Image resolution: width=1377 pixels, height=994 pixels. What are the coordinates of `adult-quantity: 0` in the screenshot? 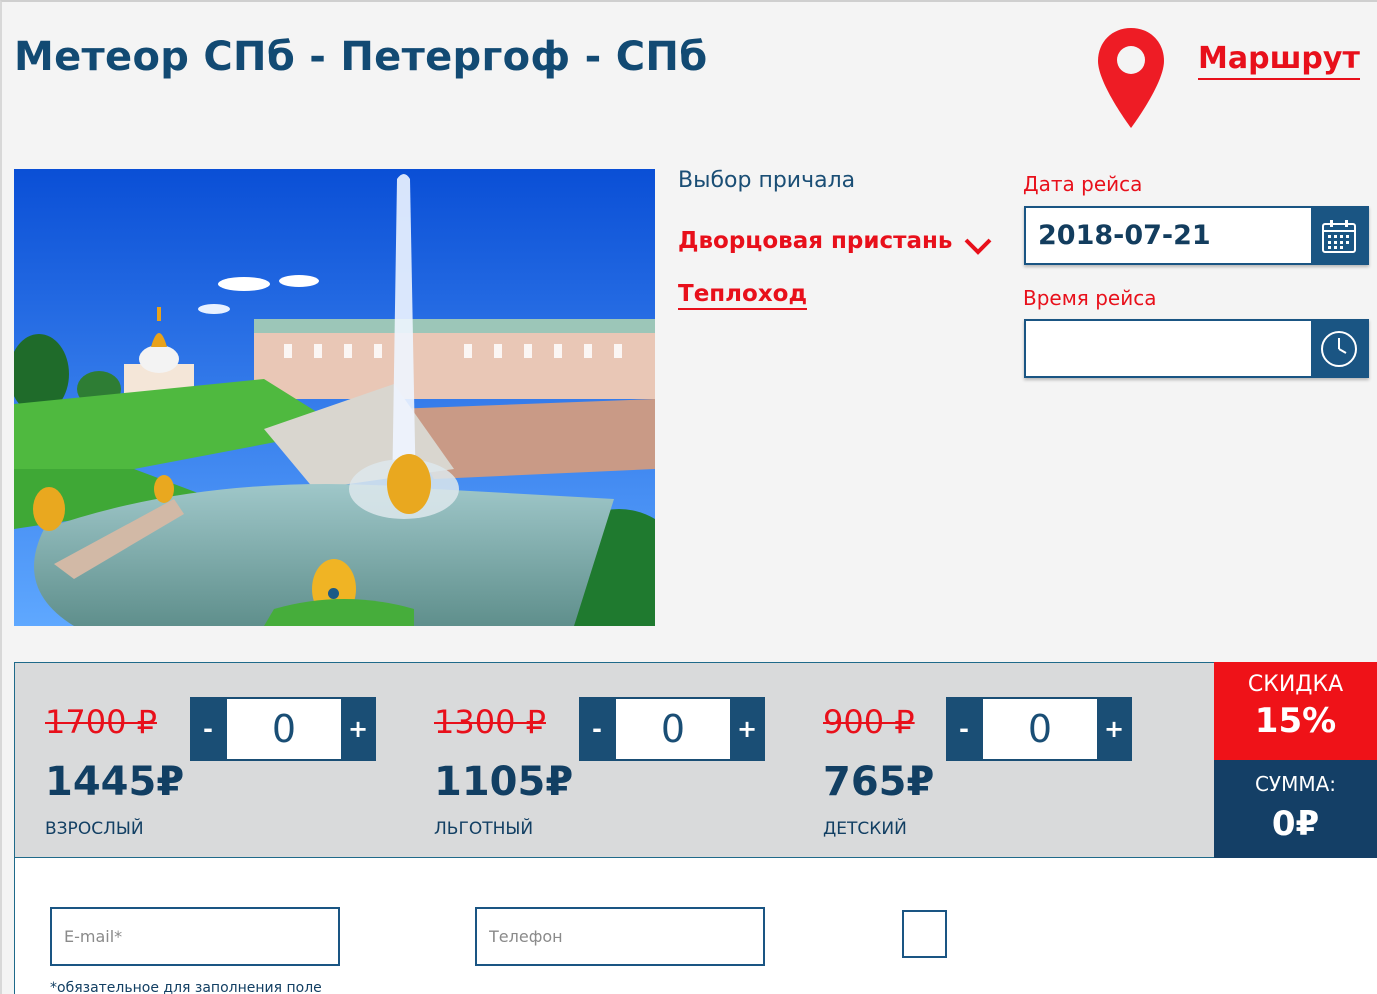 It's located at (284, 729).